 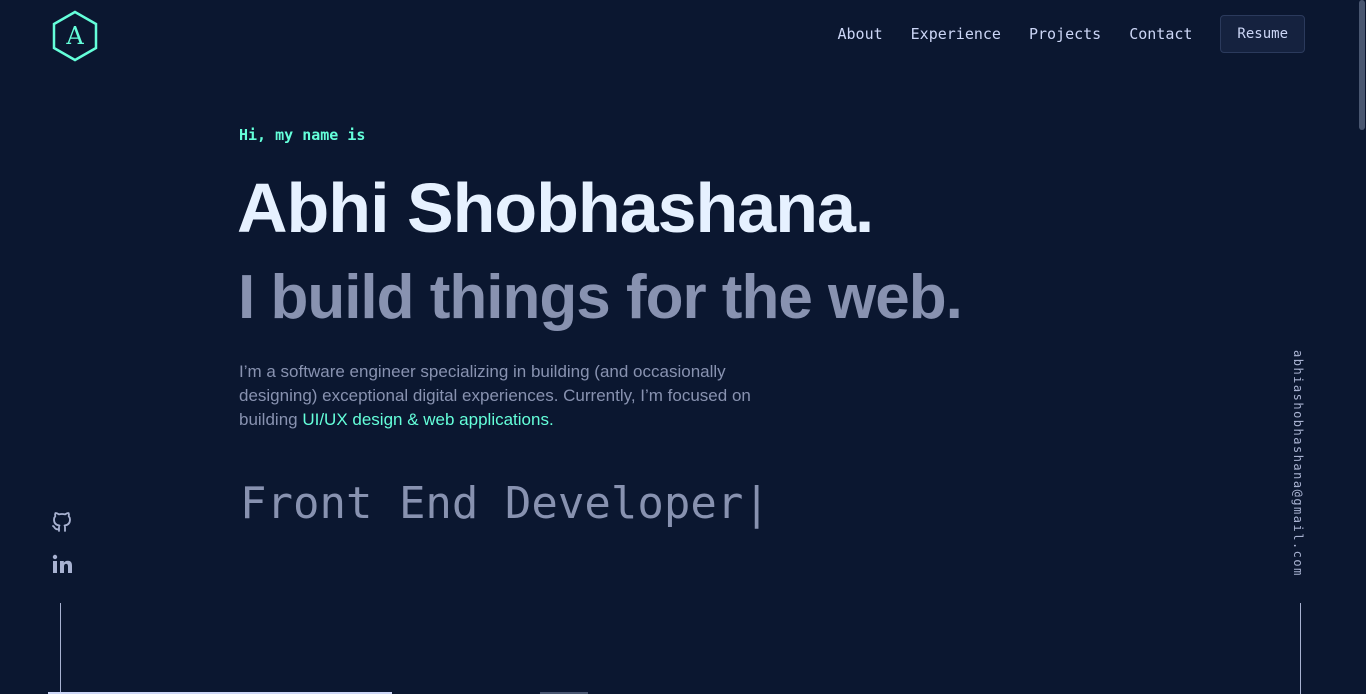 I want to click on top-nav: About Experience Projects Contact Resume, so click(x=1071, y=34).